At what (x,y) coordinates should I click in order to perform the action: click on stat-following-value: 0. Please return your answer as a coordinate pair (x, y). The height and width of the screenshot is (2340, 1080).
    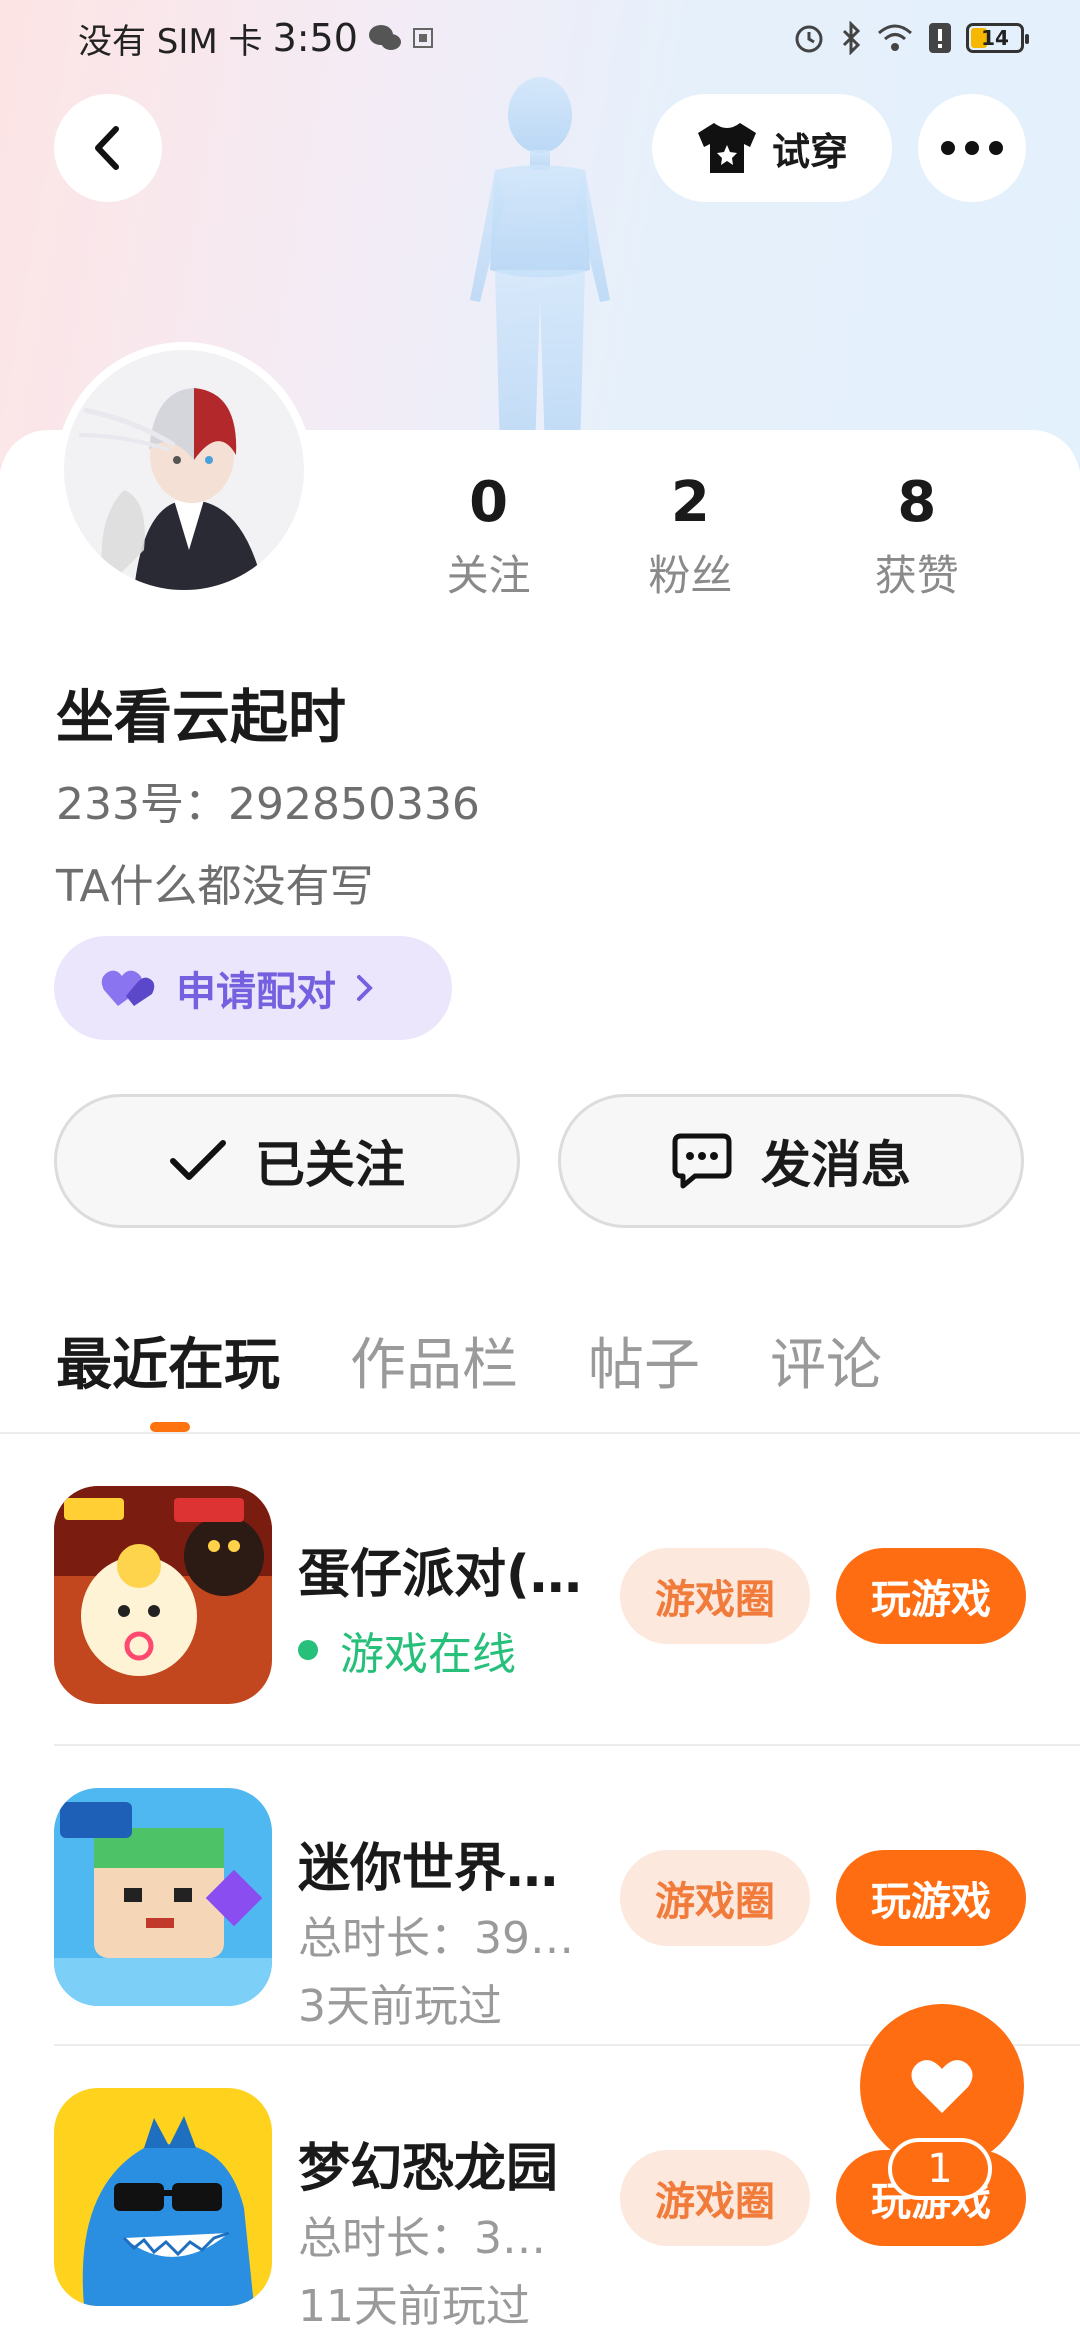
    Looking at the image, I should click on (489, 502).